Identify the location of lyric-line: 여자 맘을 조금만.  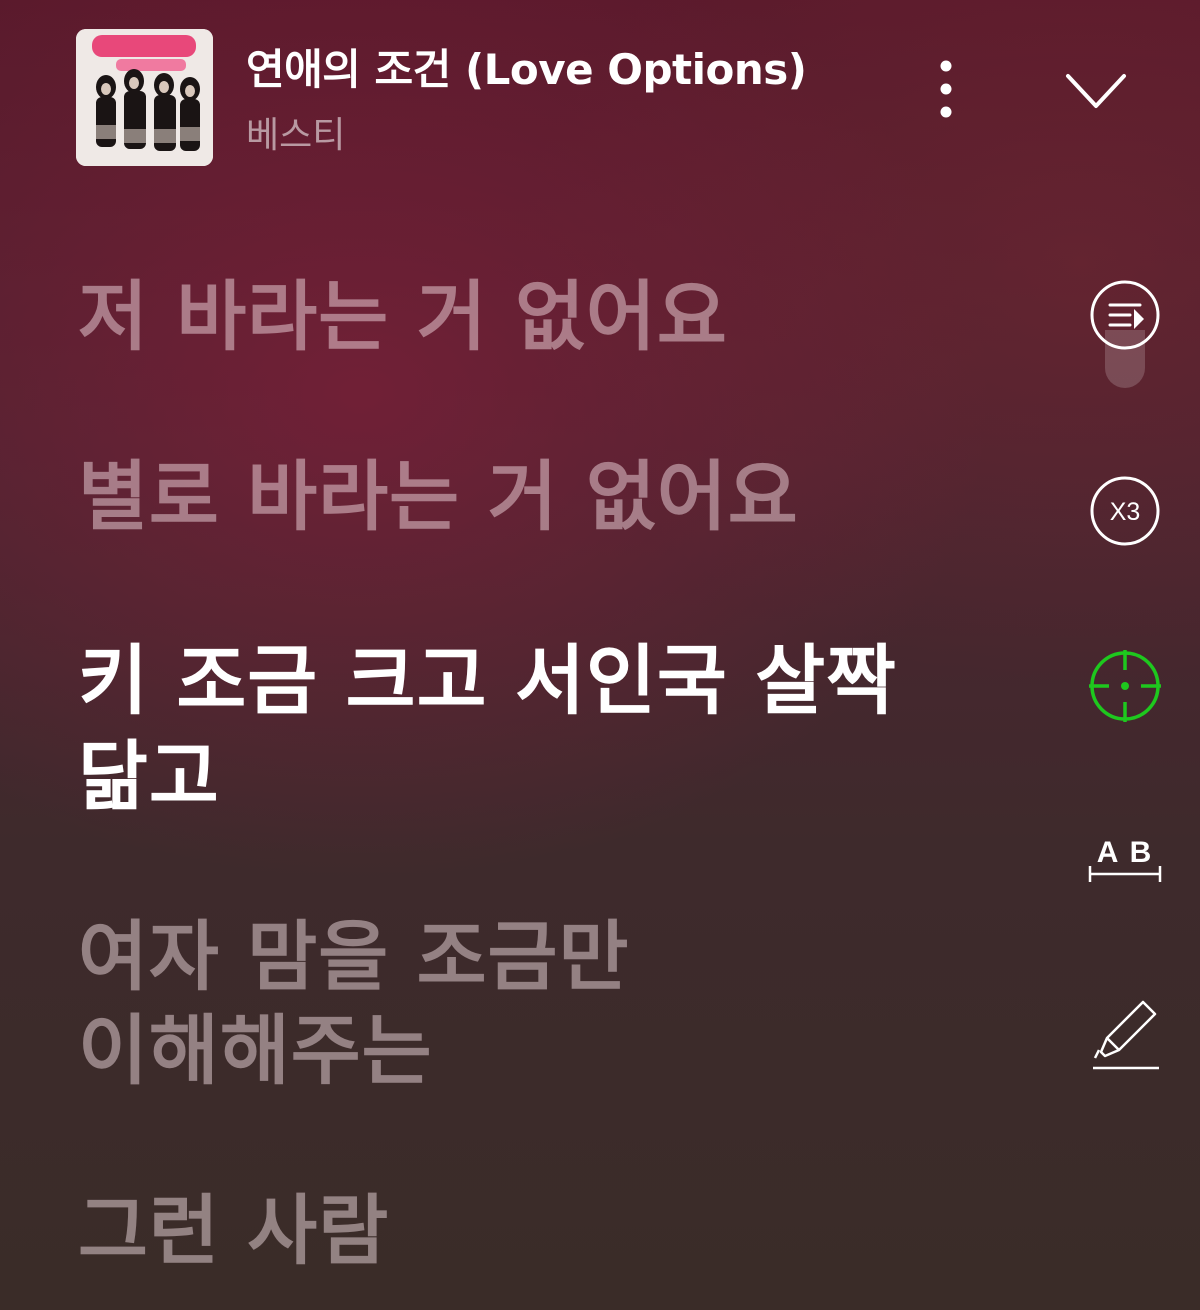
(353, 957).